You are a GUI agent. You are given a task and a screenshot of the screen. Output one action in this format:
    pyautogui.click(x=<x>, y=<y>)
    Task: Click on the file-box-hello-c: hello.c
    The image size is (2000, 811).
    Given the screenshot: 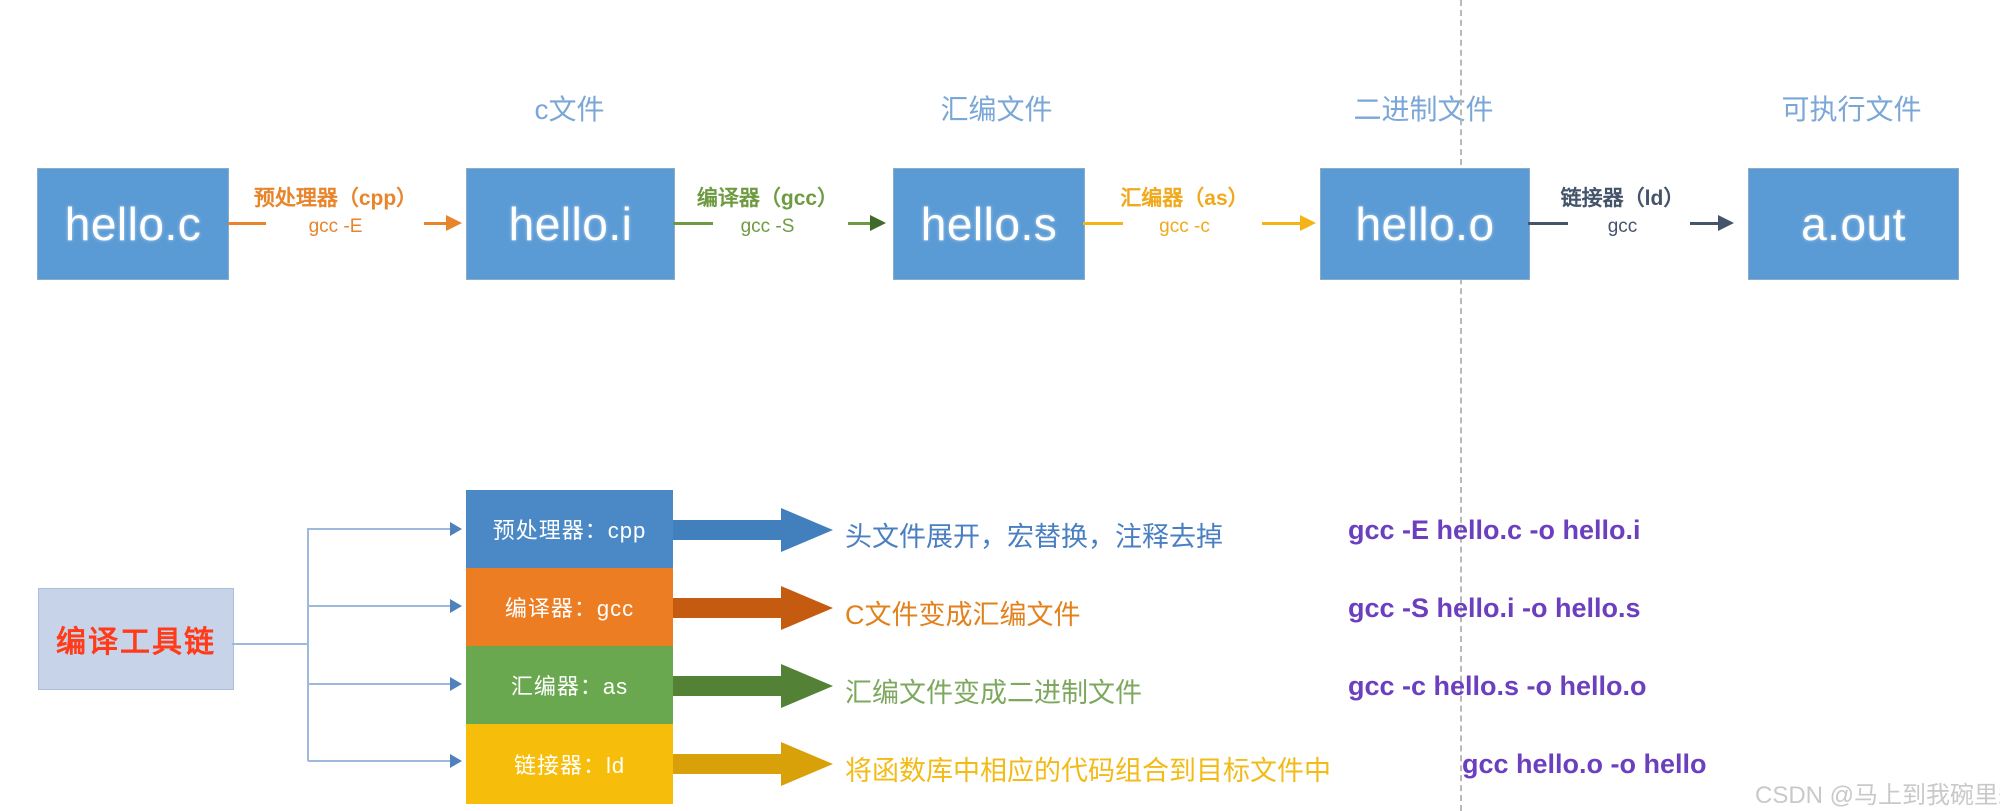 What is the action you would take?
    pyautogui.click(x=133, y=224)
    